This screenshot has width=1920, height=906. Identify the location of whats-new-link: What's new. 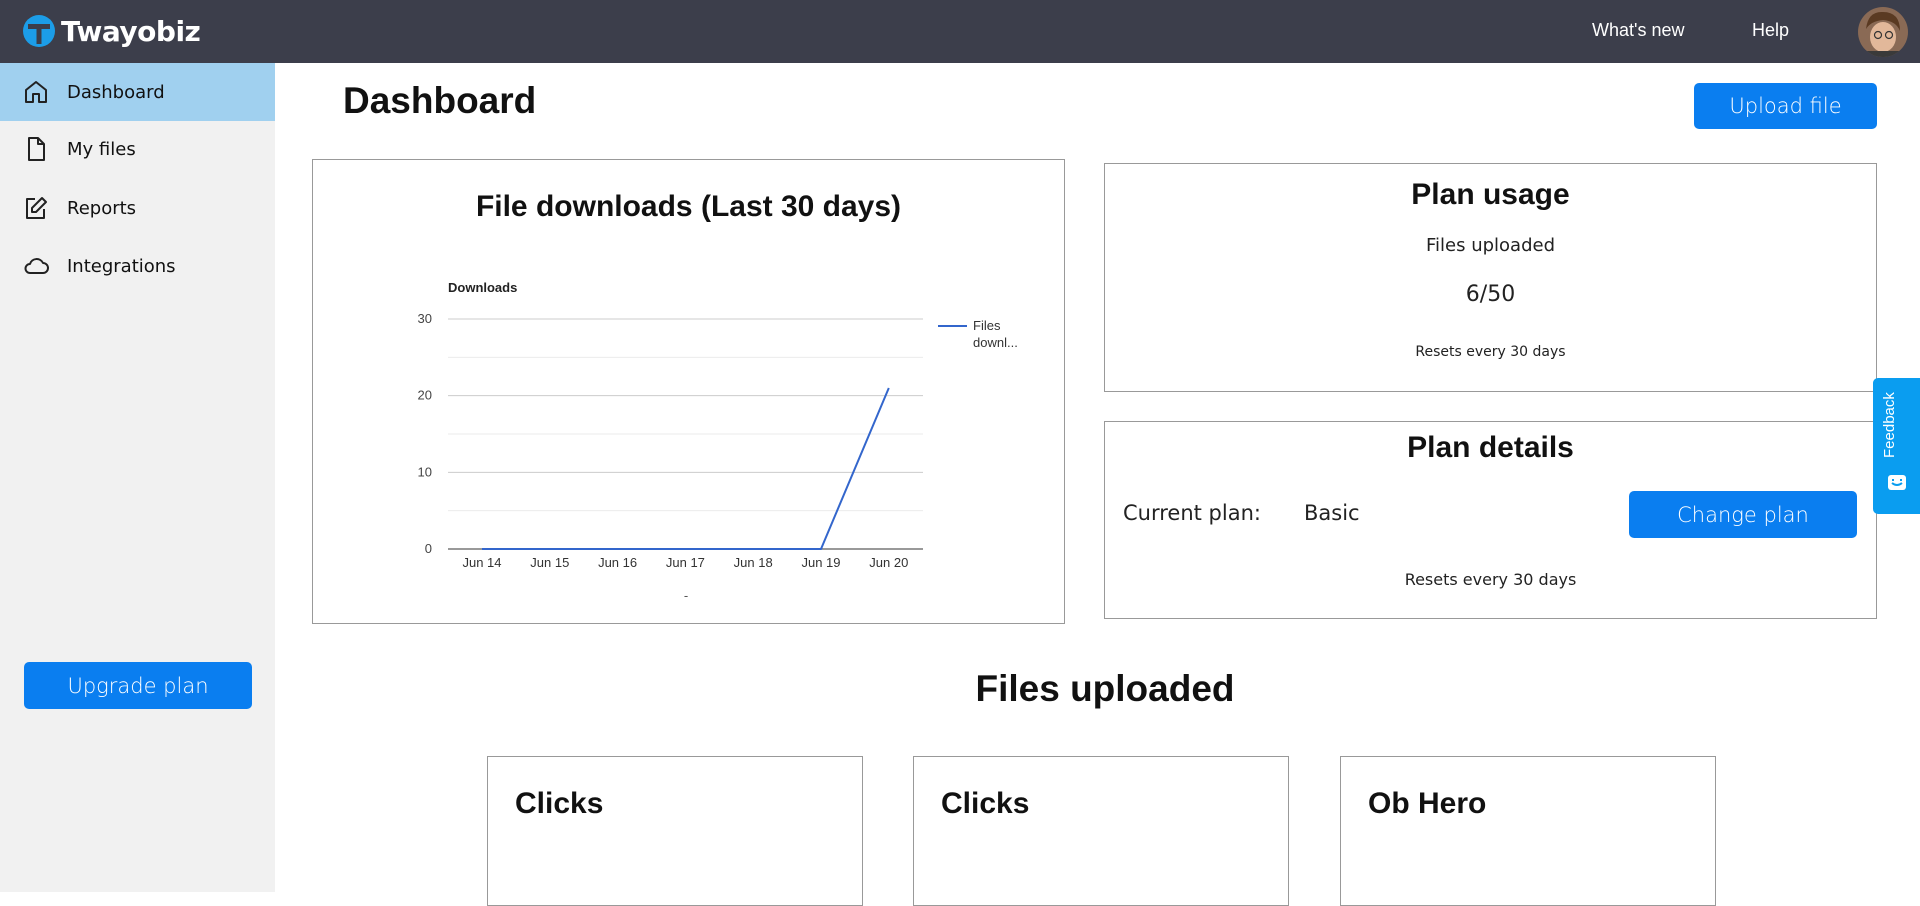
(1638, 30).